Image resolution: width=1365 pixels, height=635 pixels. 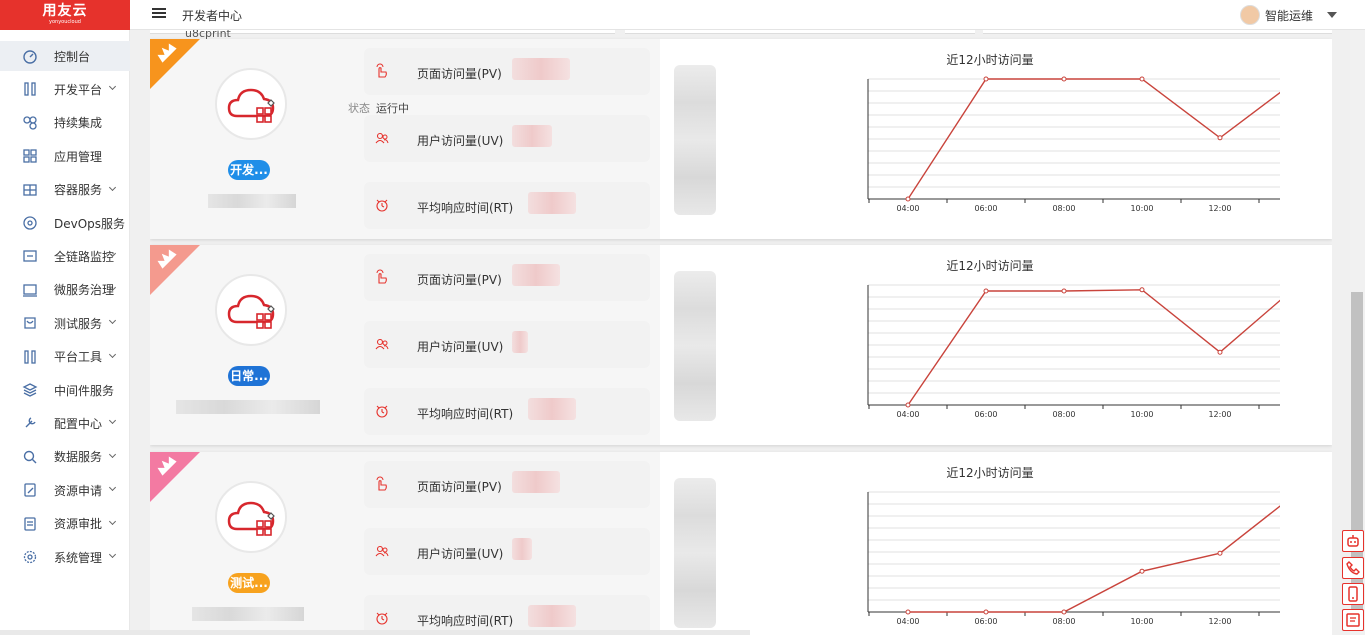 I want to click on sidebar-item: DevOps服务, so click(x=65, y=223).